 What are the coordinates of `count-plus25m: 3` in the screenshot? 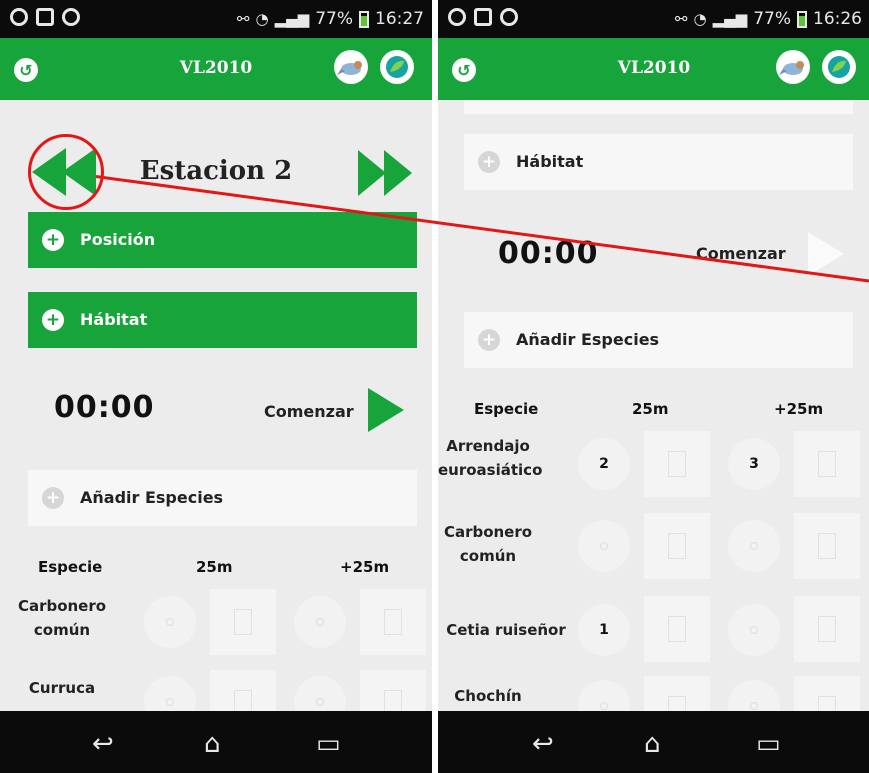 It's located at (754, 464).